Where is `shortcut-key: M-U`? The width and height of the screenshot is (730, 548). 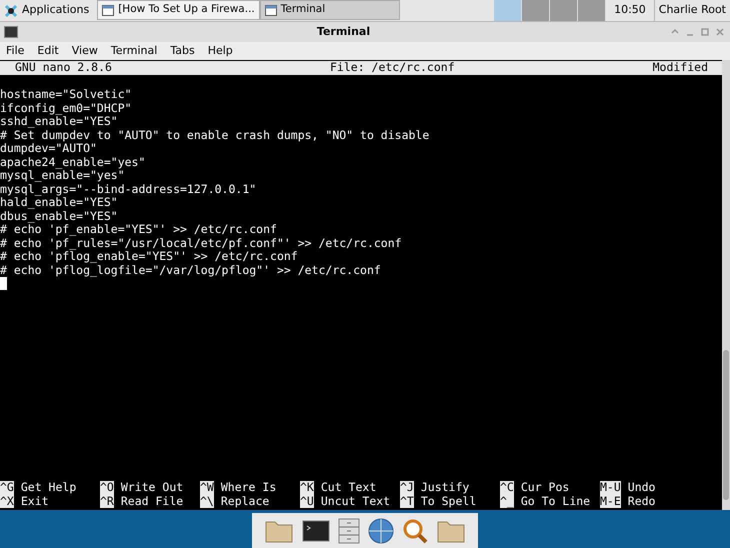 shortcut-key: M-U is located at coordinates (610, 487).